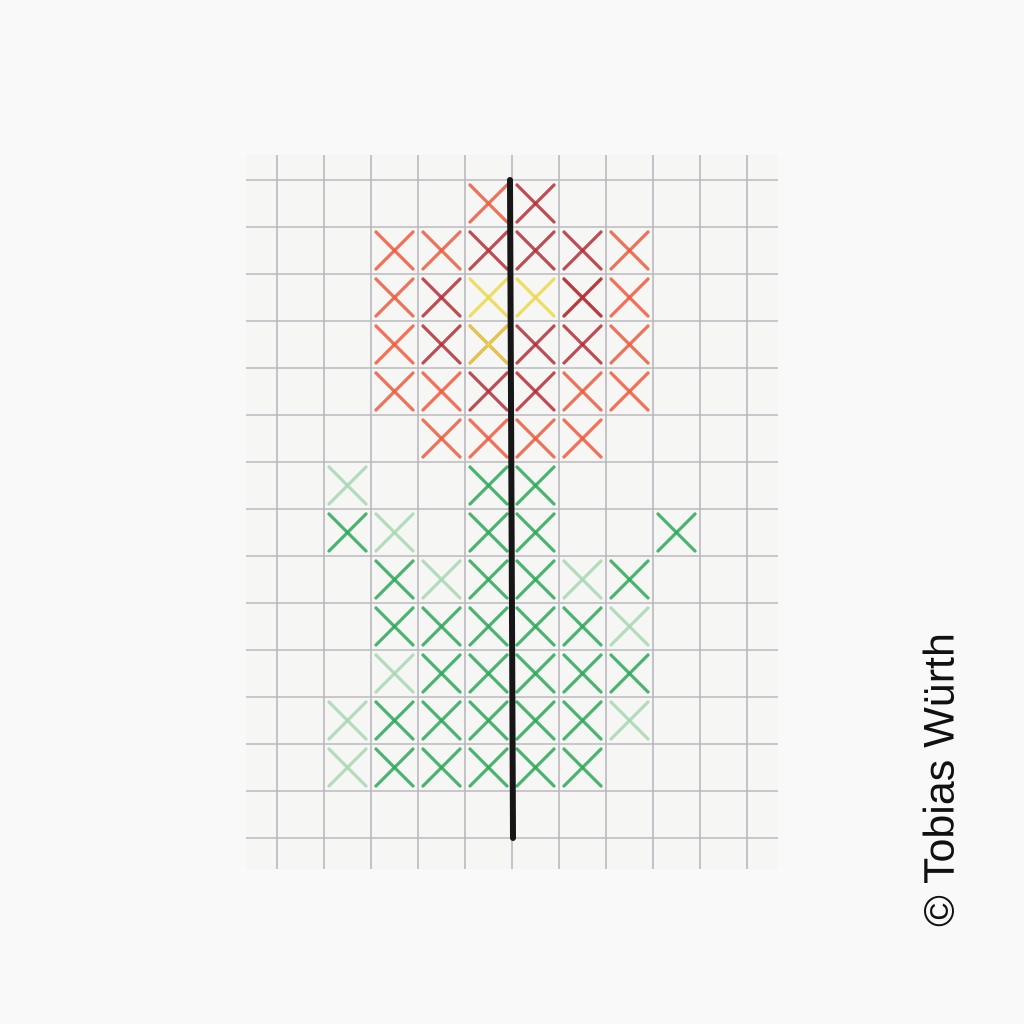 The image size is (1024, 1024). What do you see at coordinates (511, 509) in the screenshot?
I see `center-line` at bounding box center [511, 509].